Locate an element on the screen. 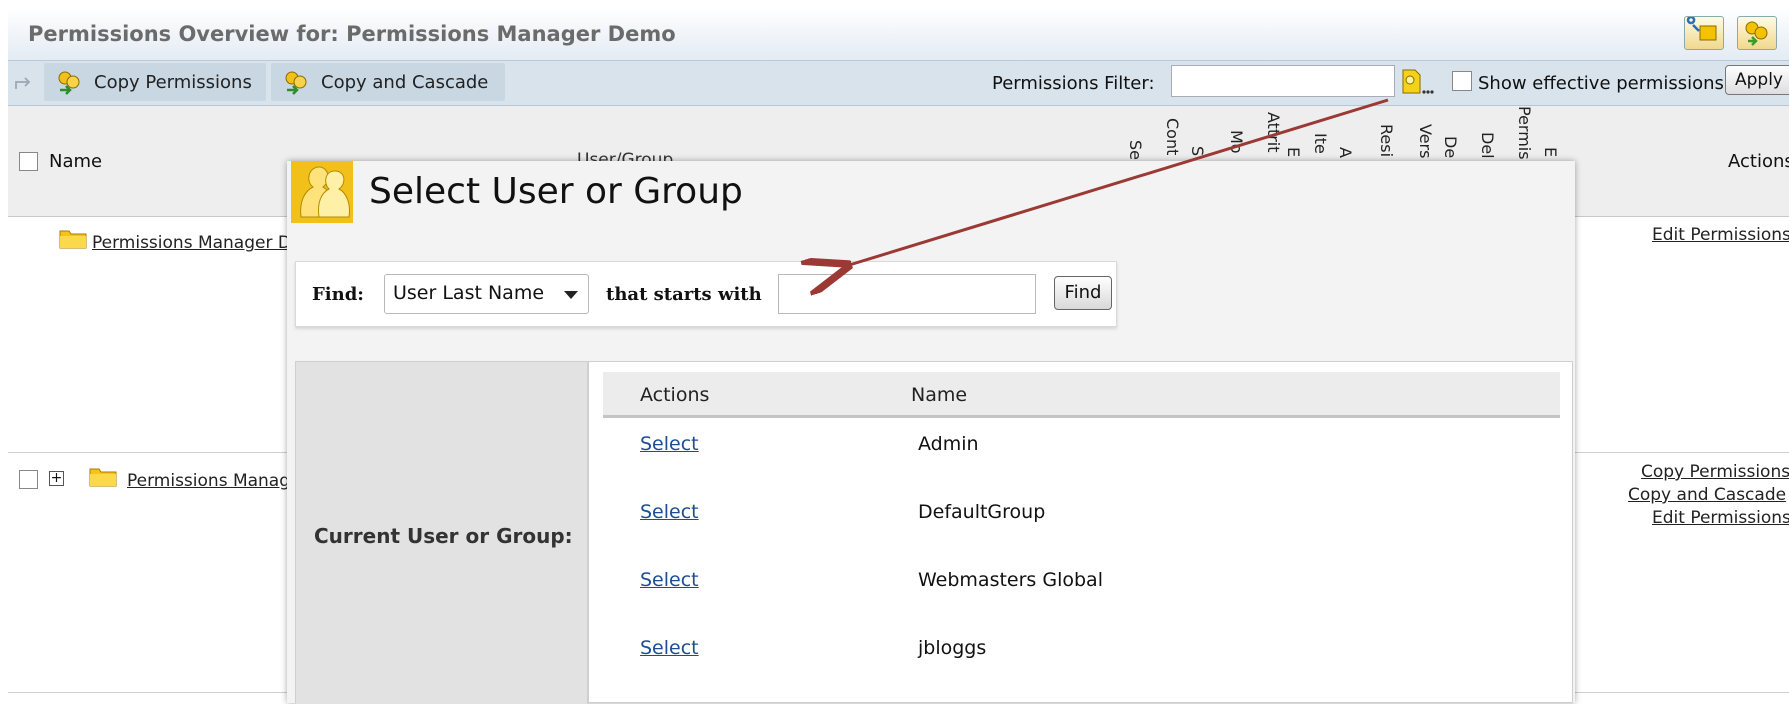 This screenshot has width=1789, height=704. row-name-link: Permissions Manag is located at coordinates (208, 481).